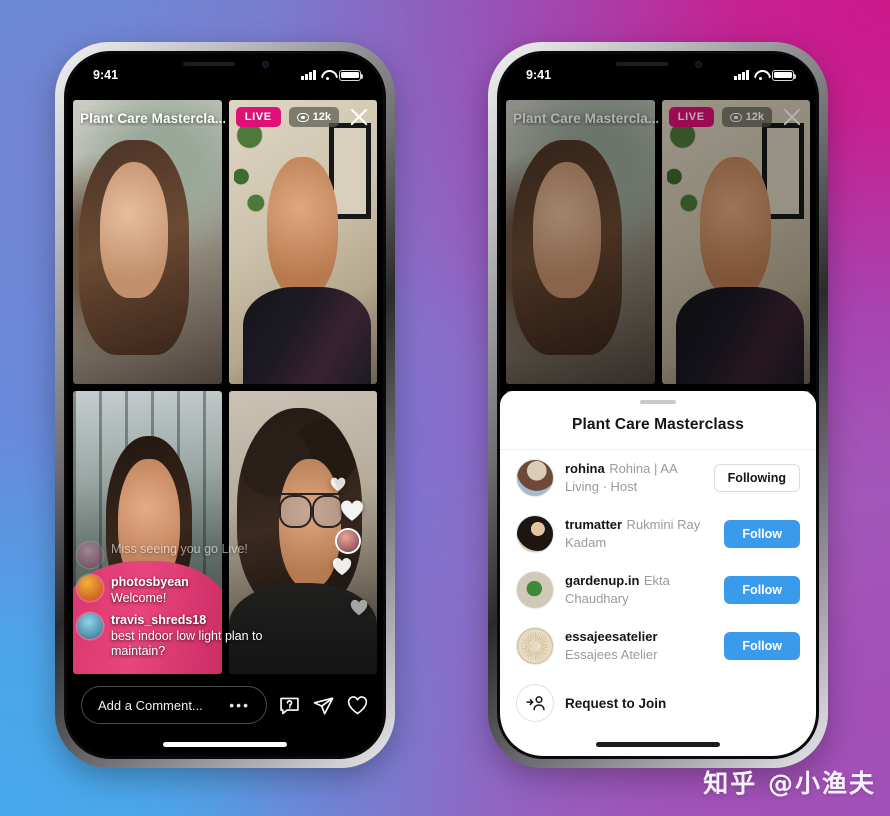 This screenshot has width=890, height=816. I want to click on viewer-count-badge: 12k, so click(313, 117).